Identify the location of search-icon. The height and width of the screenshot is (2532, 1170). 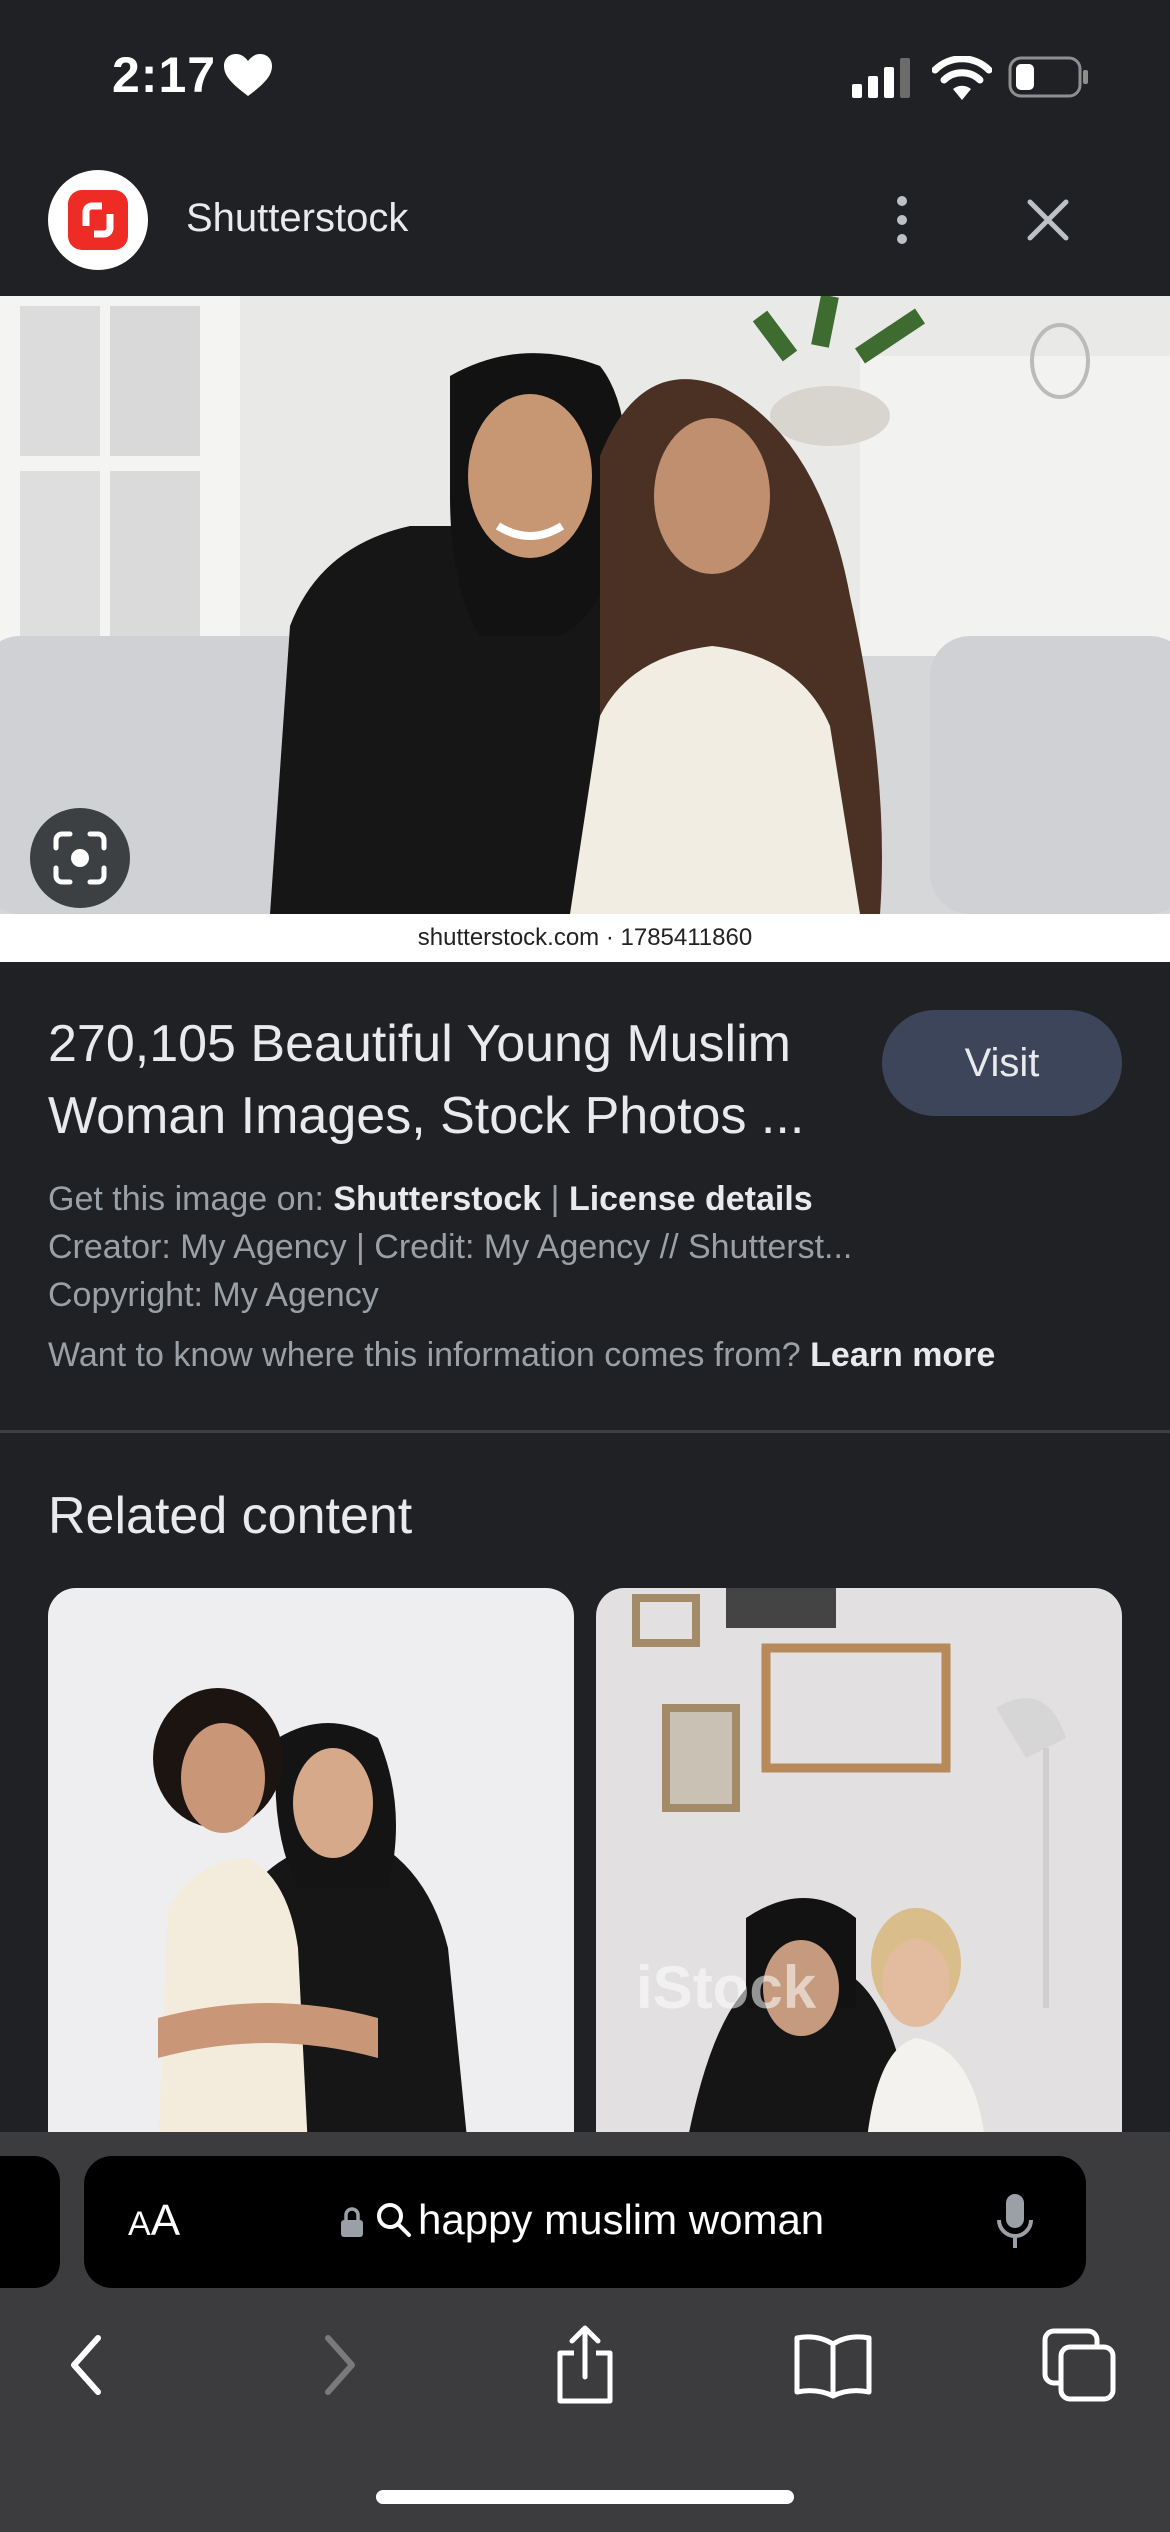
(394, 2220).